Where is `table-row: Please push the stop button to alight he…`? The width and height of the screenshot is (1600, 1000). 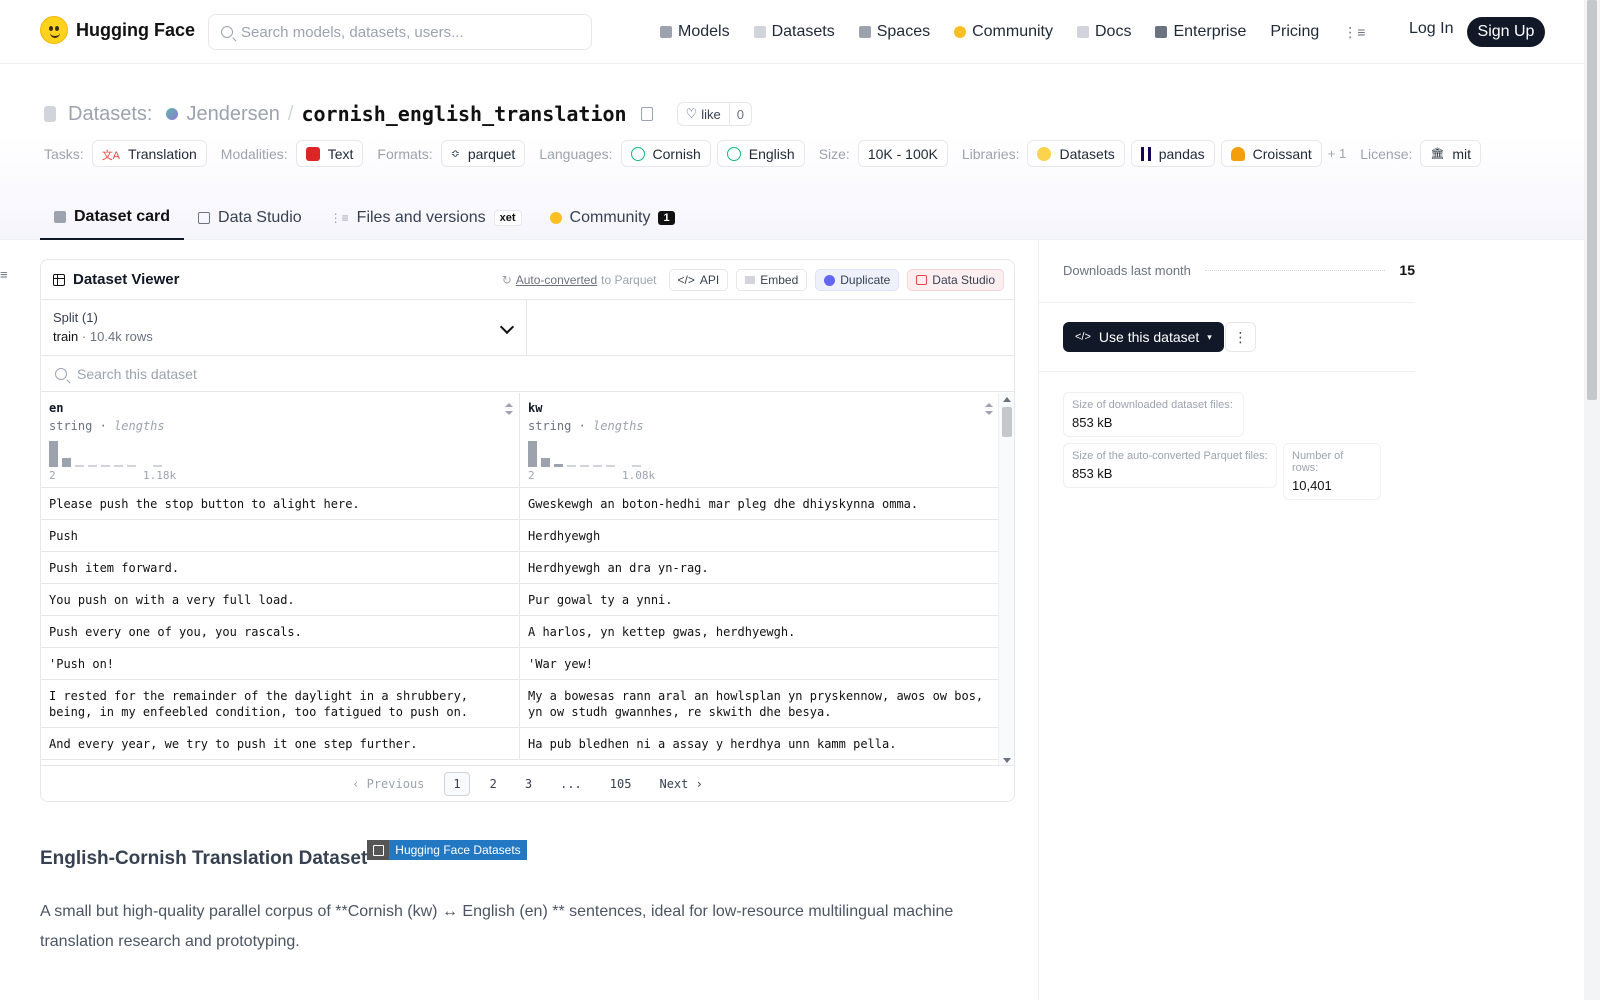 table-row: Please push the stop button to alight he… is located at coordinates (520, 504).